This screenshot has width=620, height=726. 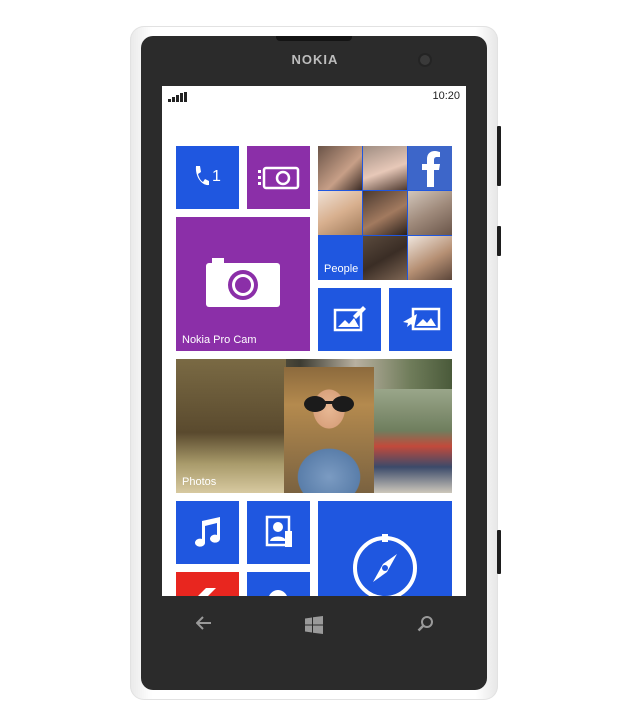 What do you see at coordinates (409, 441) in the screenshot?
I see `crowd` at bounding box center [409, 441].